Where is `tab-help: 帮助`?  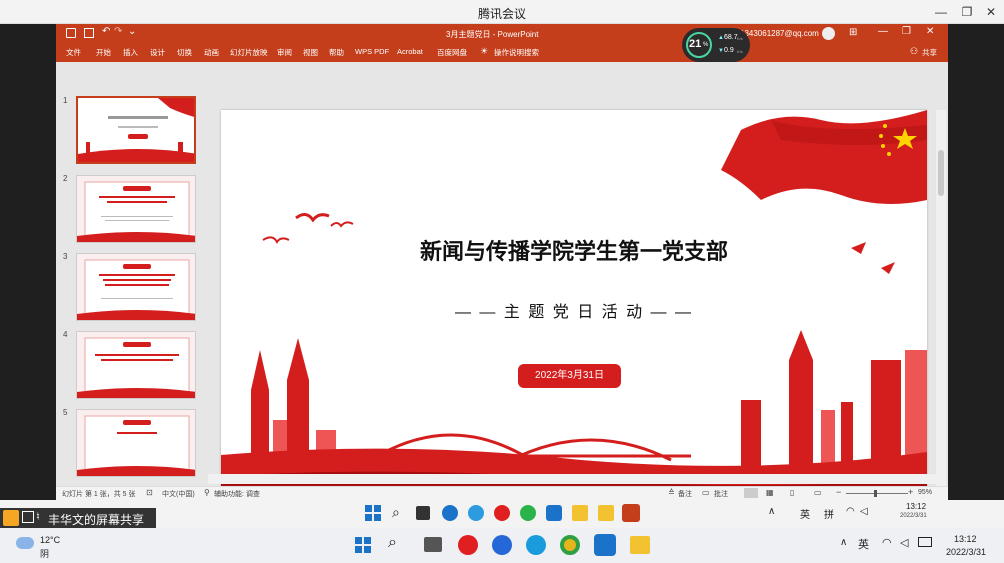 tab-help: 帮助 is located at coordinates (336, 52).